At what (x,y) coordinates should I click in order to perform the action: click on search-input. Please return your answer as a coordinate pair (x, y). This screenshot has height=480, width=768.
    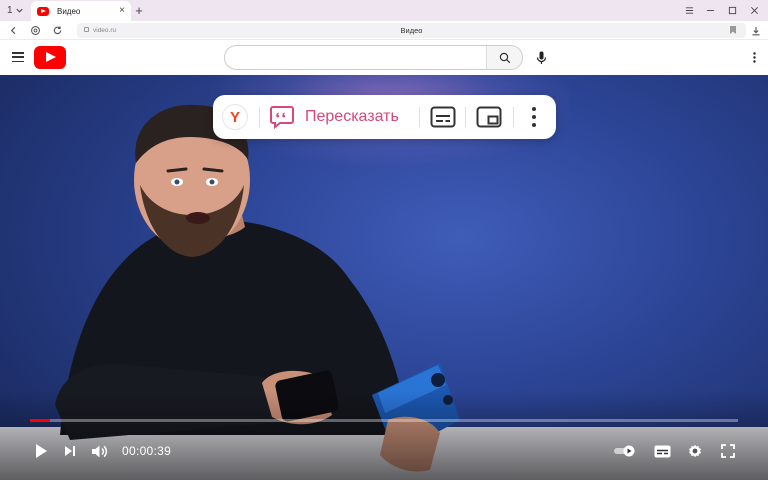
    Looking at the image, I should click on (362, 57).